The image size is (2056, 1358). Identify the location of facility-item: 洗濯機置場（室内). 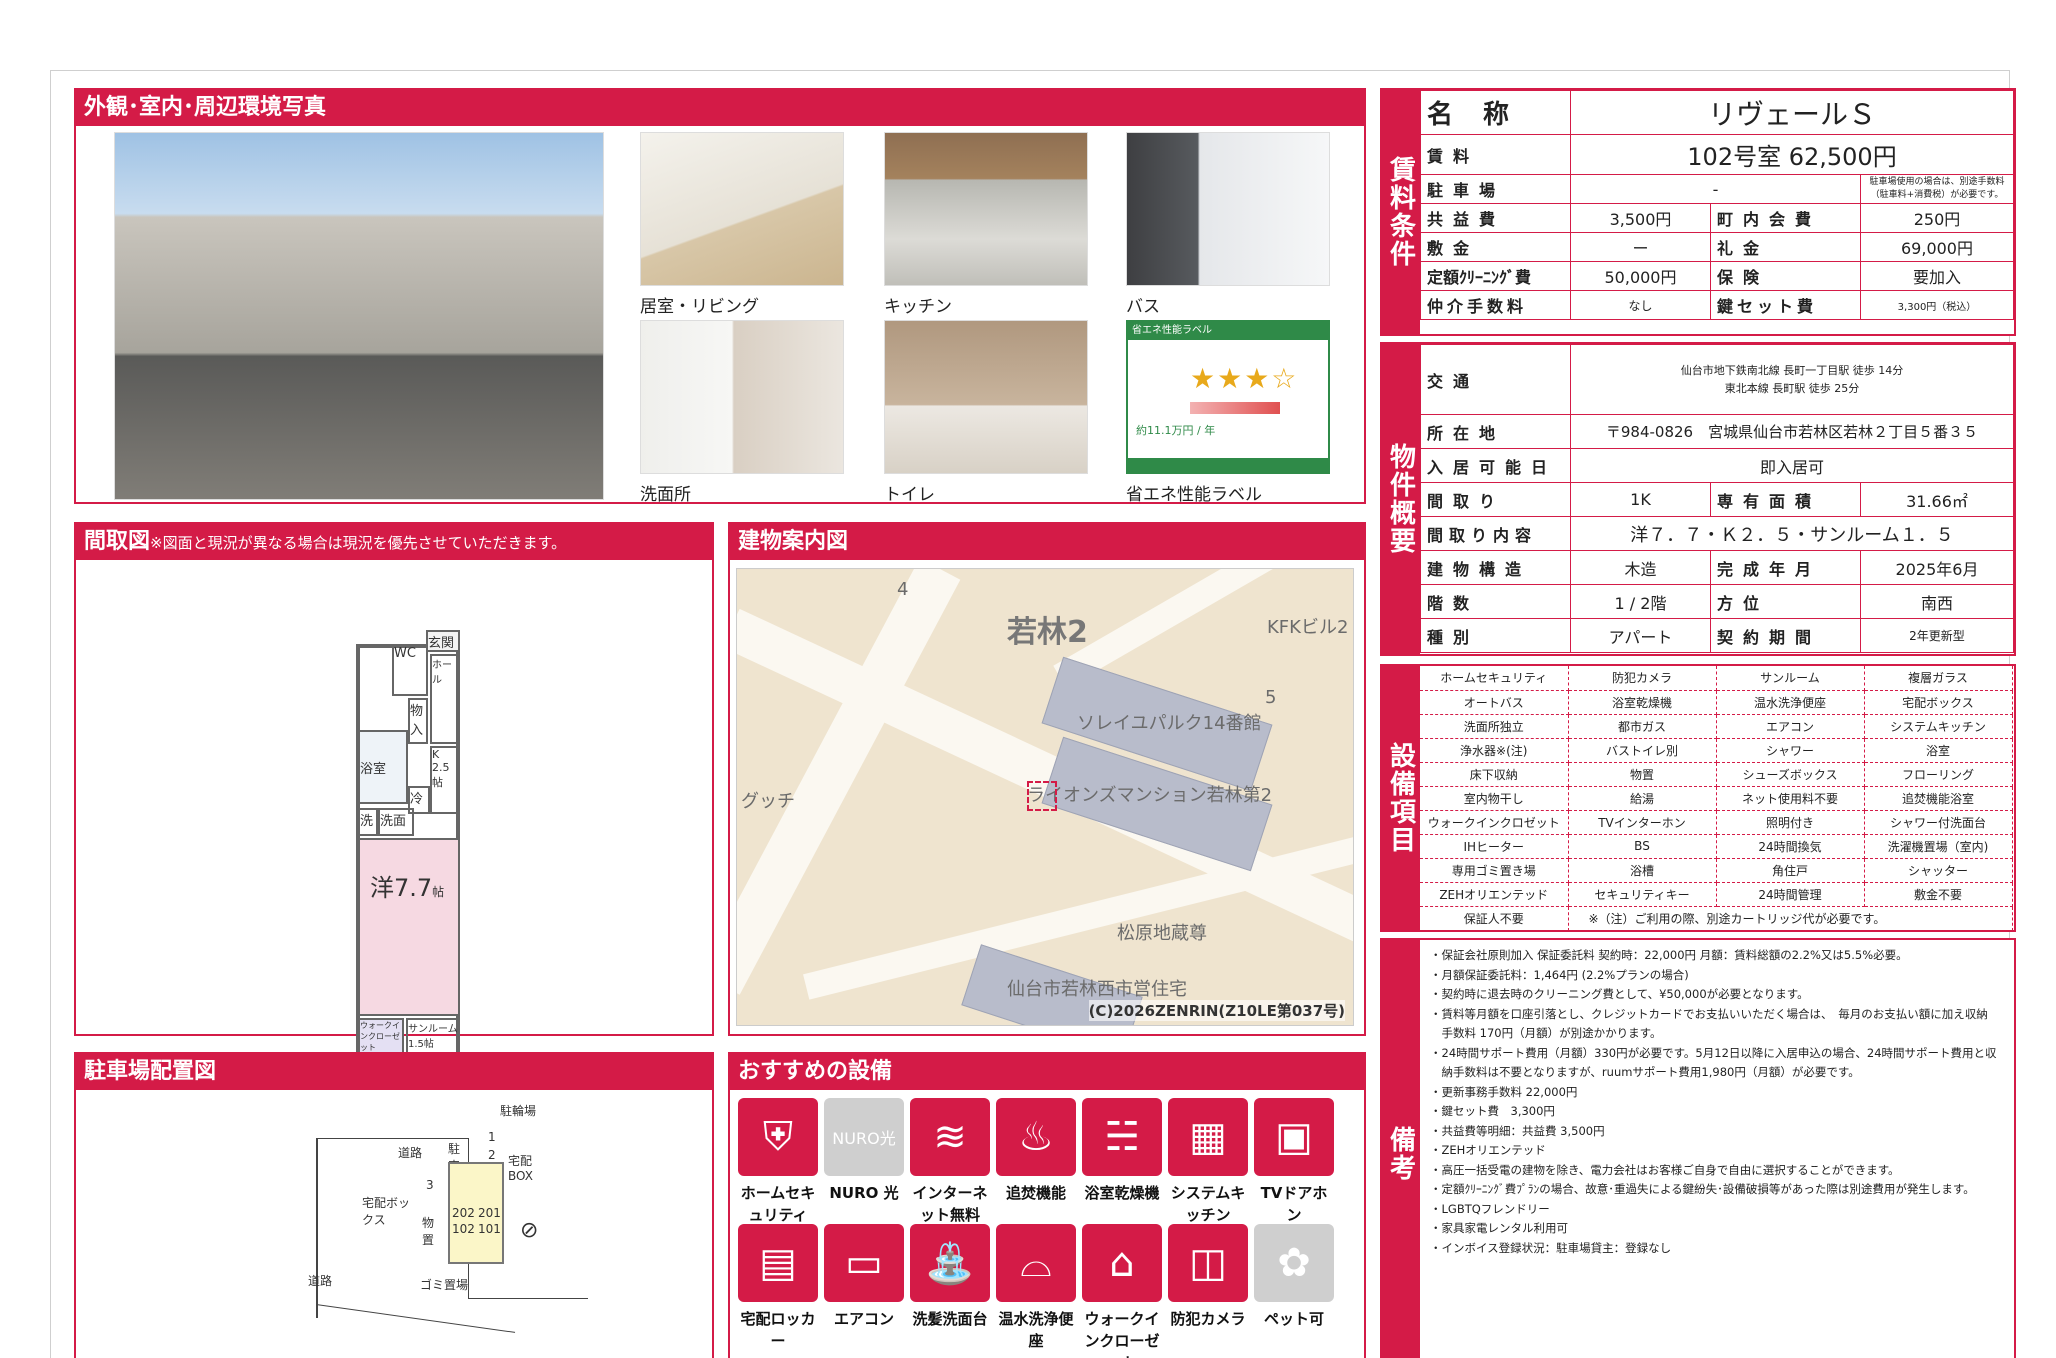
(1938, 846).